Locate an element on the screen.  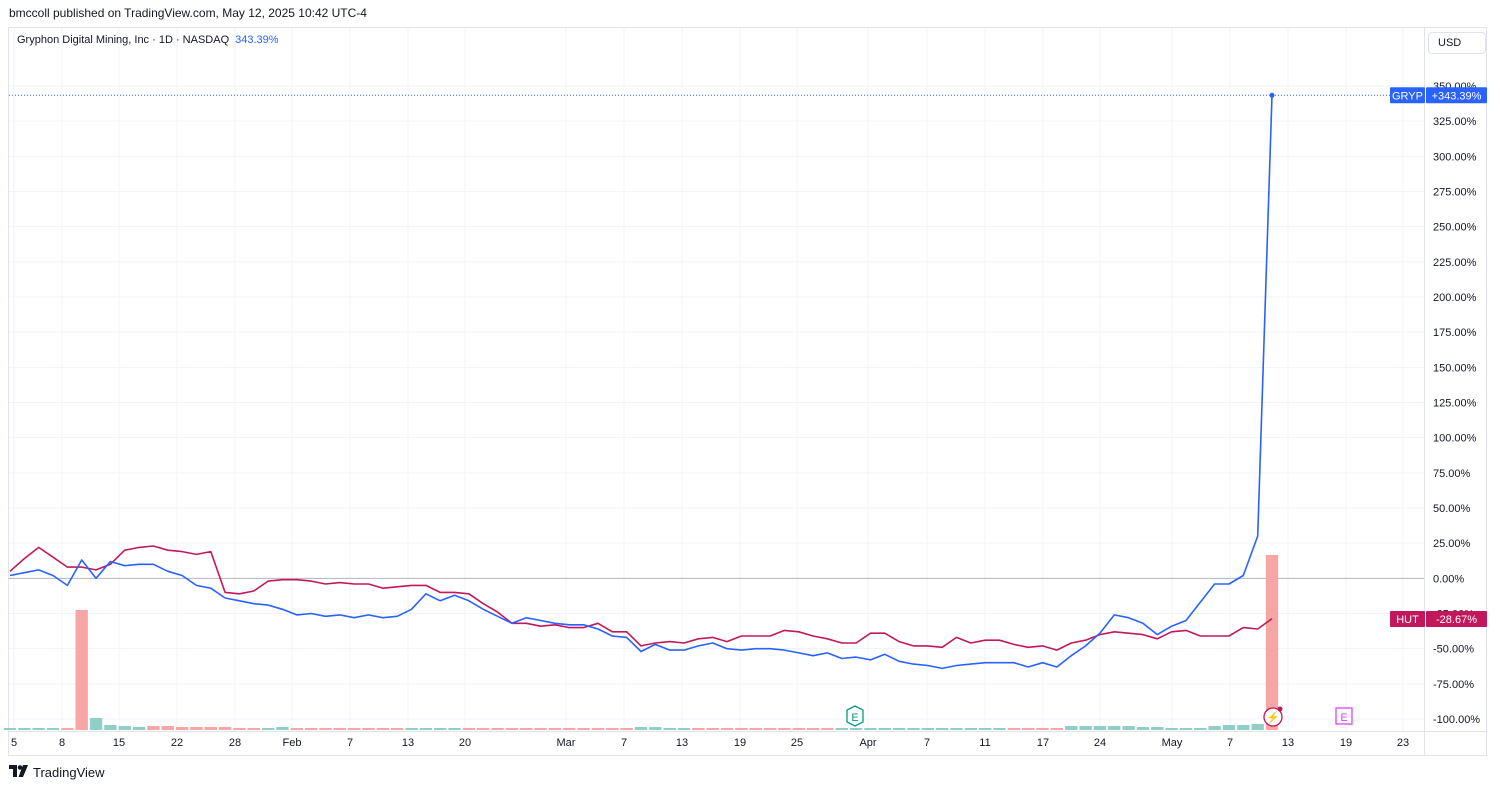
gryp-last-point is located at coordinates (1272, 95).